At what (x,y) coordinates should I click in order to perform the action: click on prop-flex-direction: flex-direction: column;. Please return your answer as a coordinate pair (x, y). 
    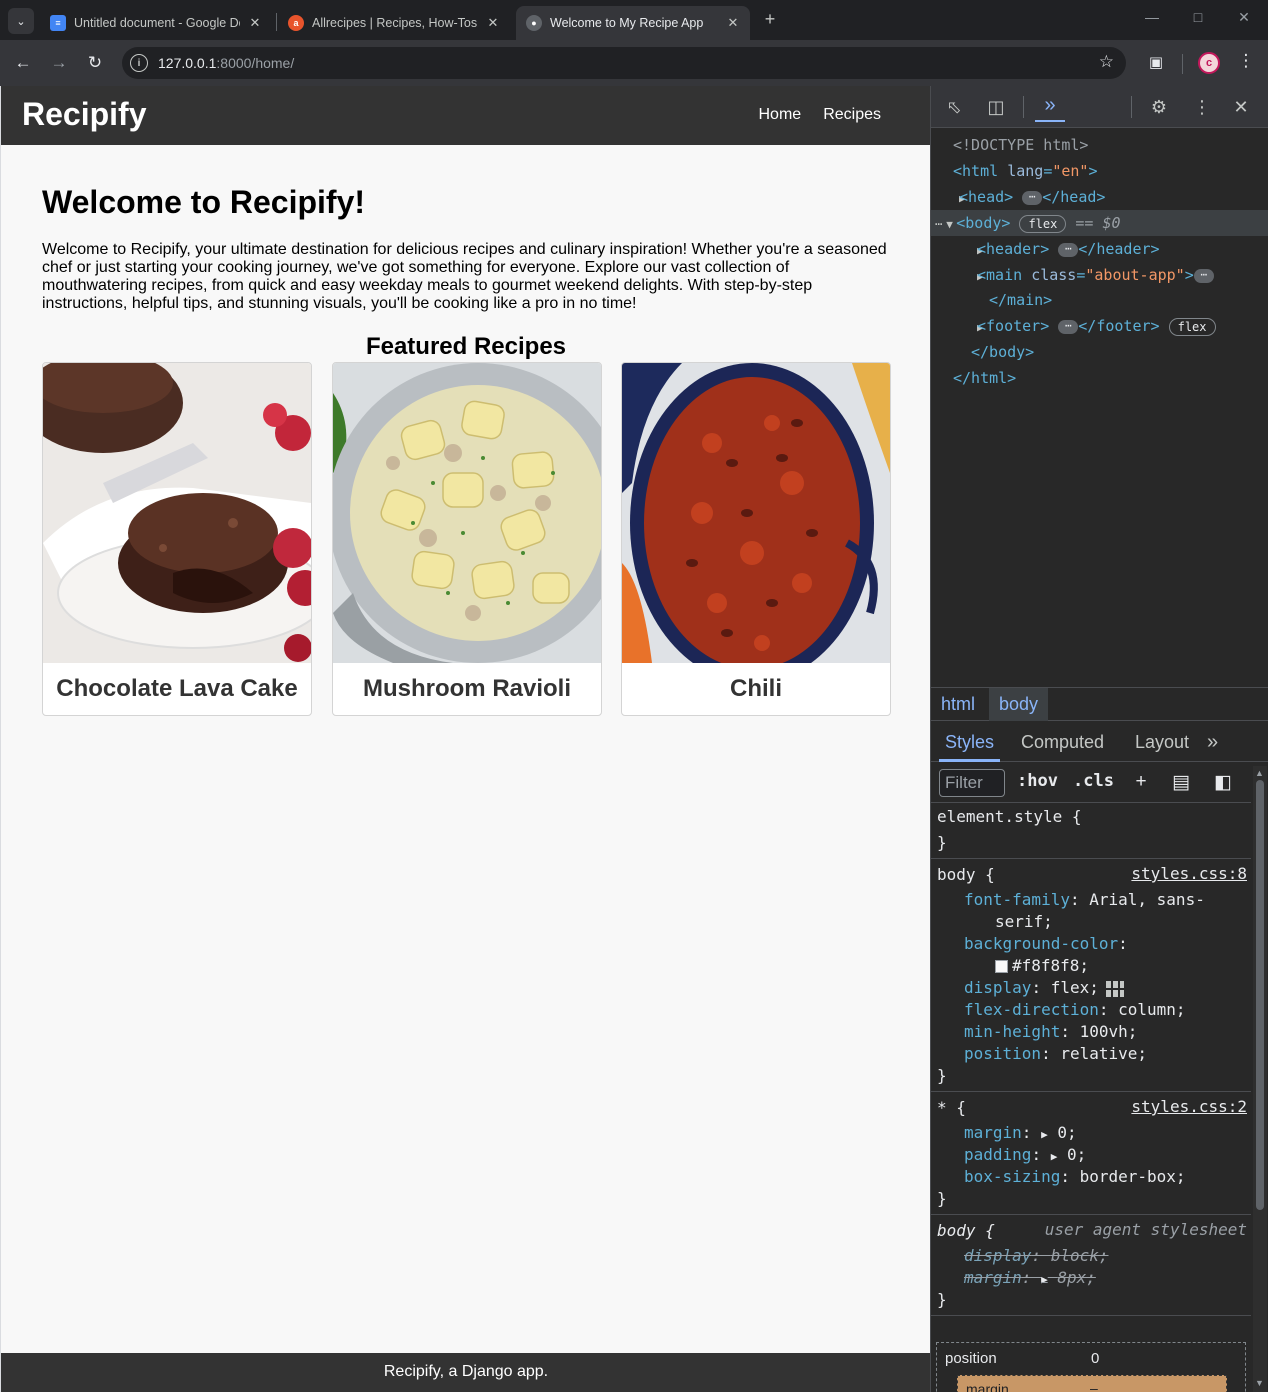
    Looking at the image, I should click on (1075, 1010).